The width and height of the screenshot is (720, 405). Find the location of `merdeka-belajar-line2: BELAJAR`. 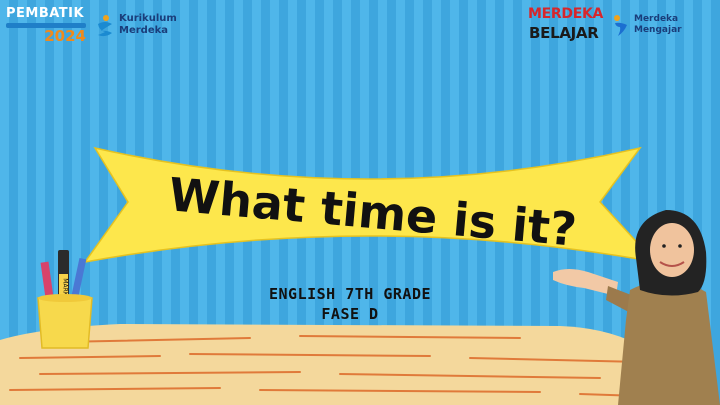

merdeka-belajar-line2: BELAJAR is located at coordinates (564, 33).